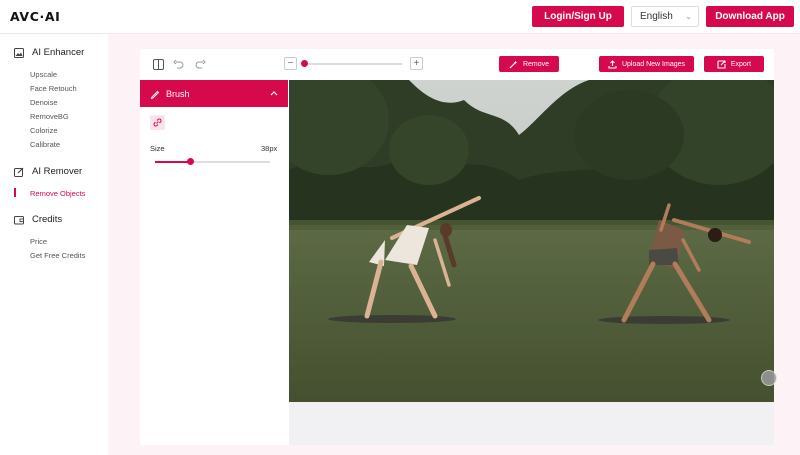  I want to click on upload-new-images-button: Upload New Images, so click(646, 64).